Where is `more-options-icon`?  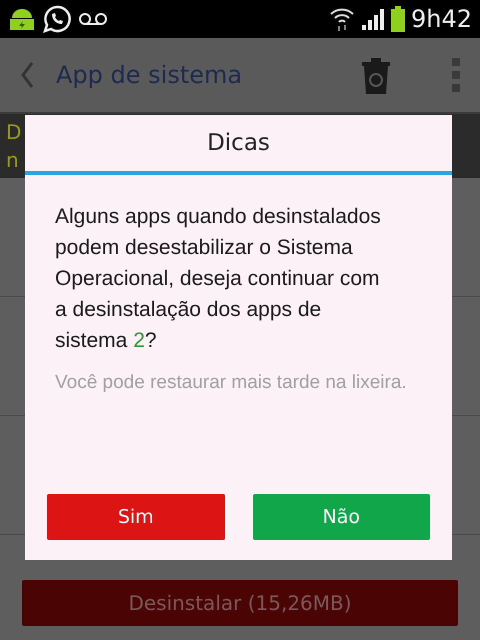 more-options-icon is located at coordinates (456, 75).